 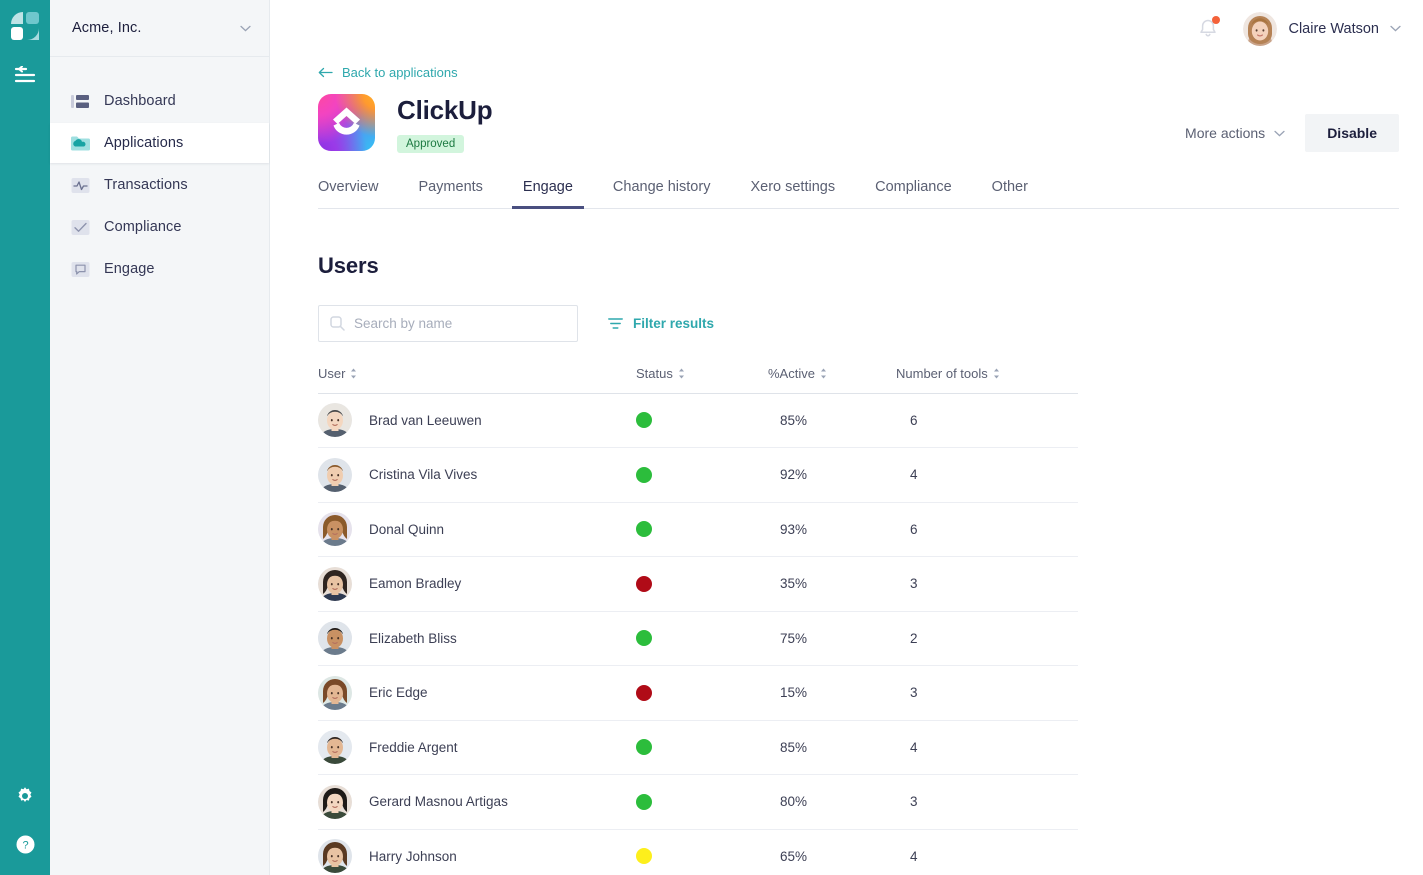 I want to click on search-box, so click(x=448, y=323).